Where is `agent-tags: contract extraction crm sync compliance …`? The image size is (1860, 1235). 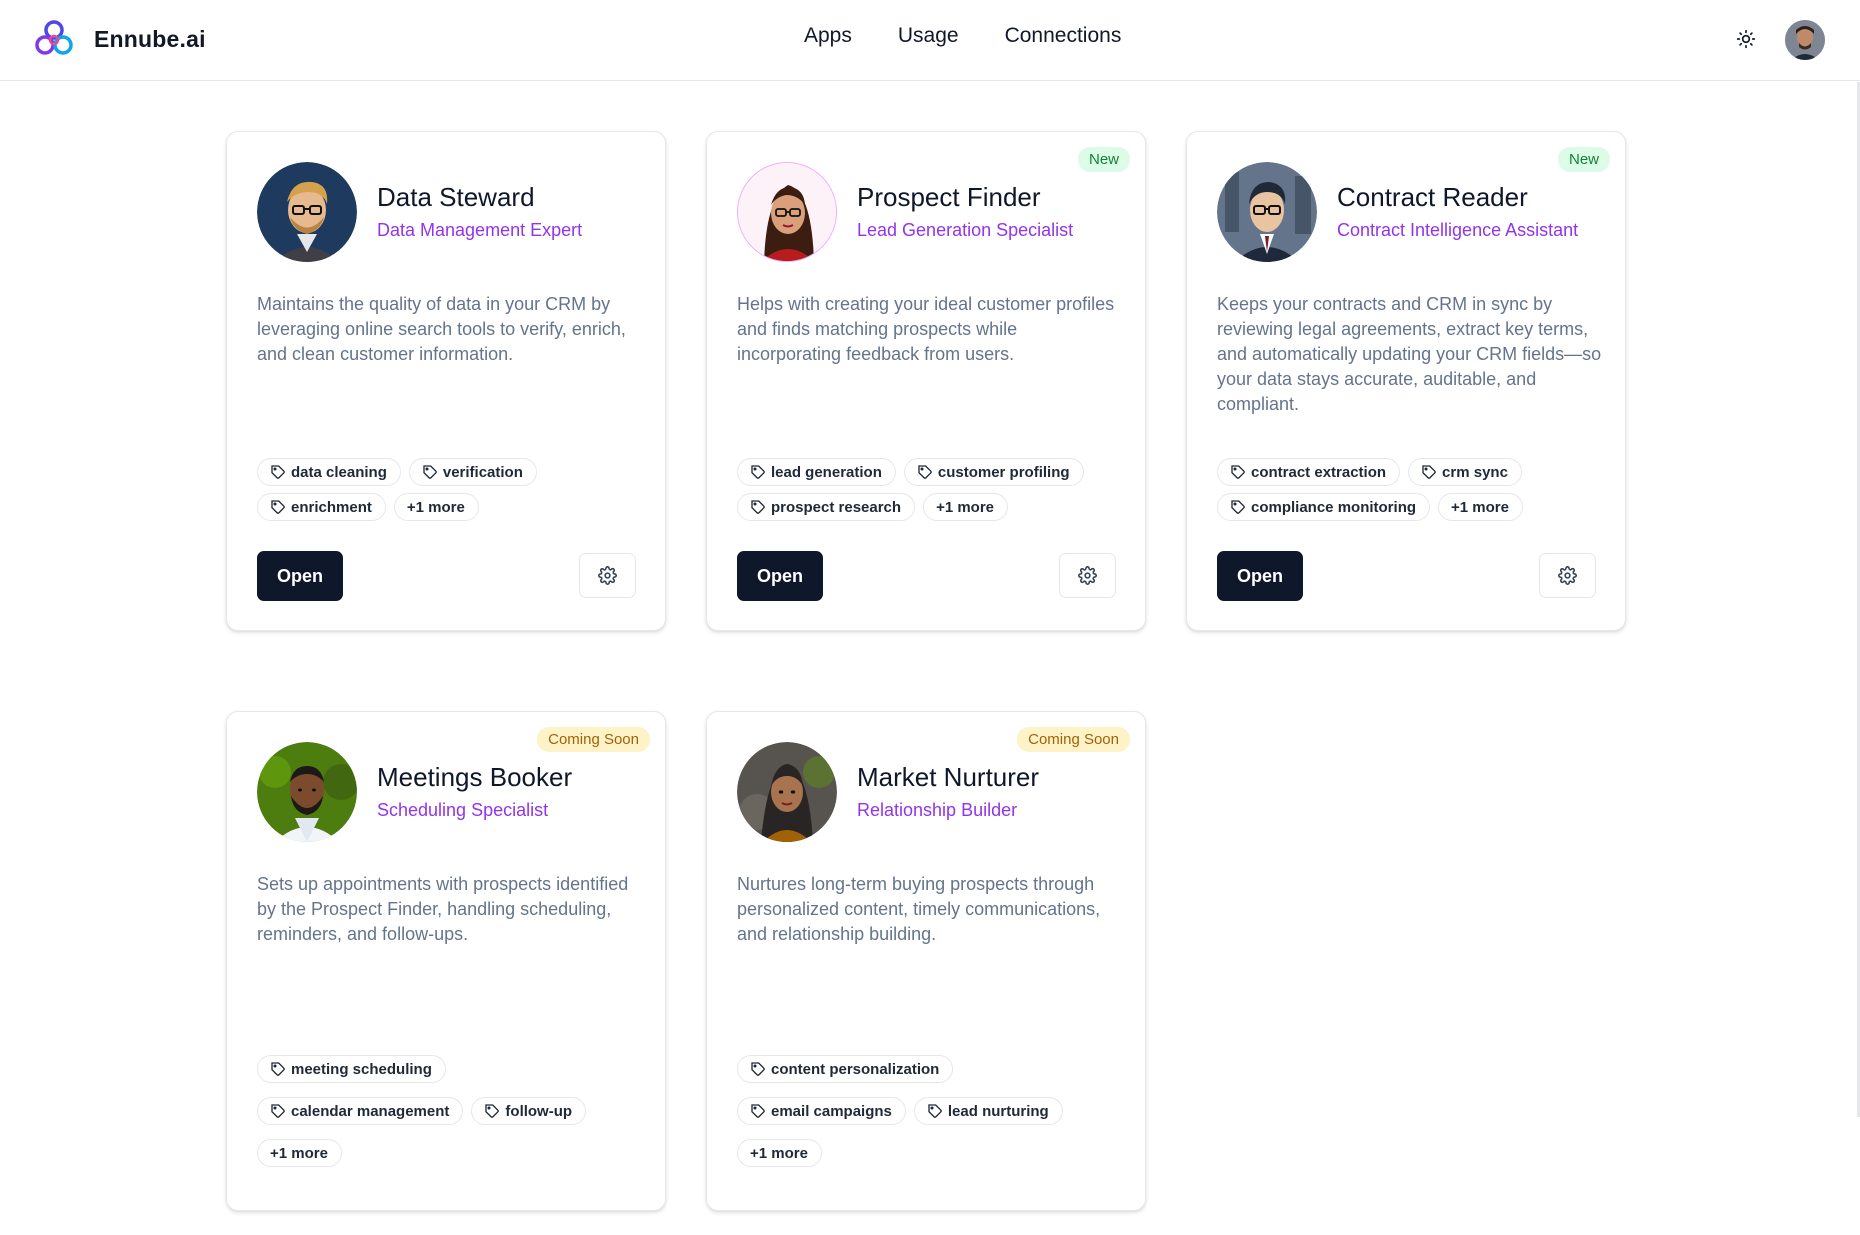
agent-tags: contract extraction crm sync compliance … is located at coordinates (1414, 489).